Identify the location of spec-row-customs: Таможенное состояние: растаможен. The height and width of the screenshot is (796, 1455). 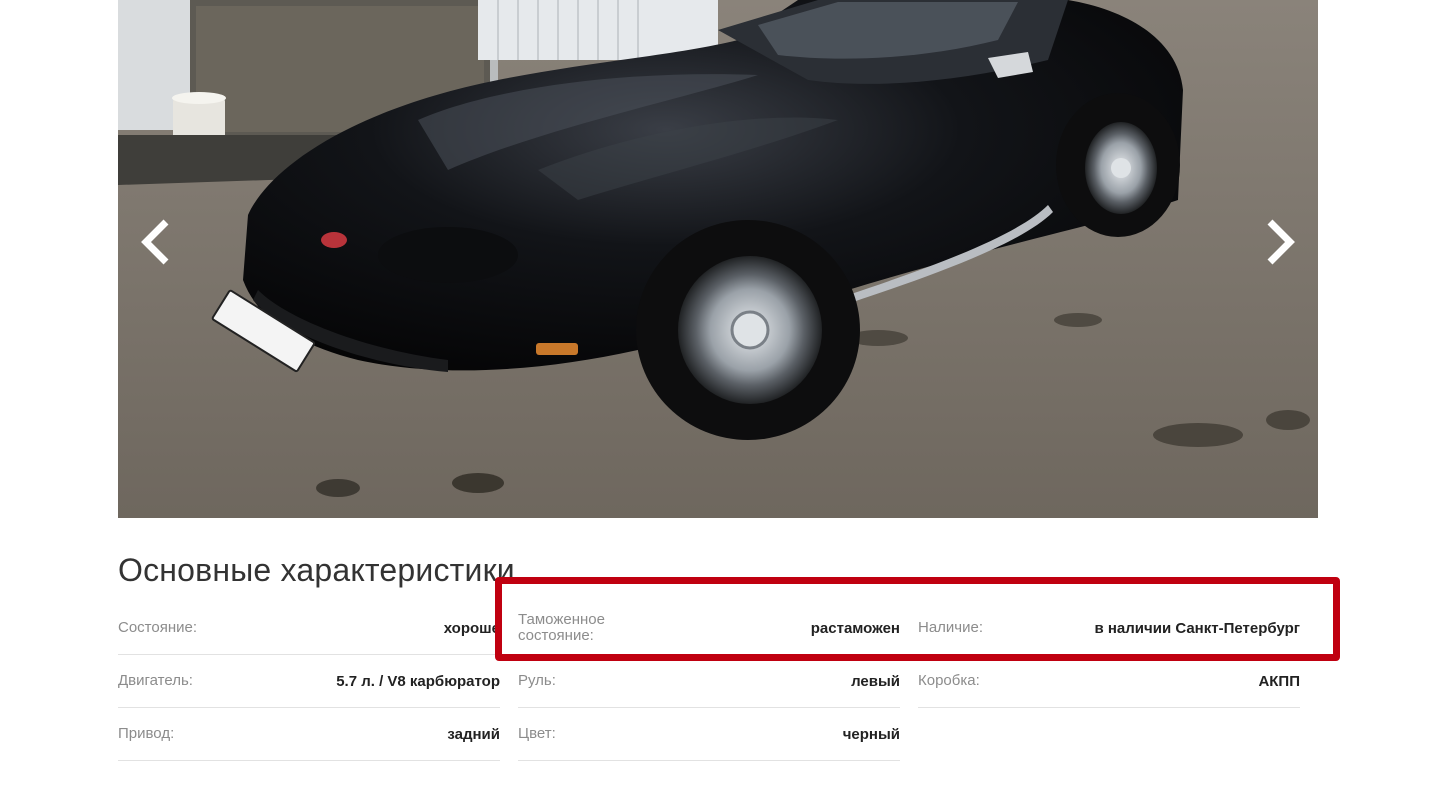
(709, 628).